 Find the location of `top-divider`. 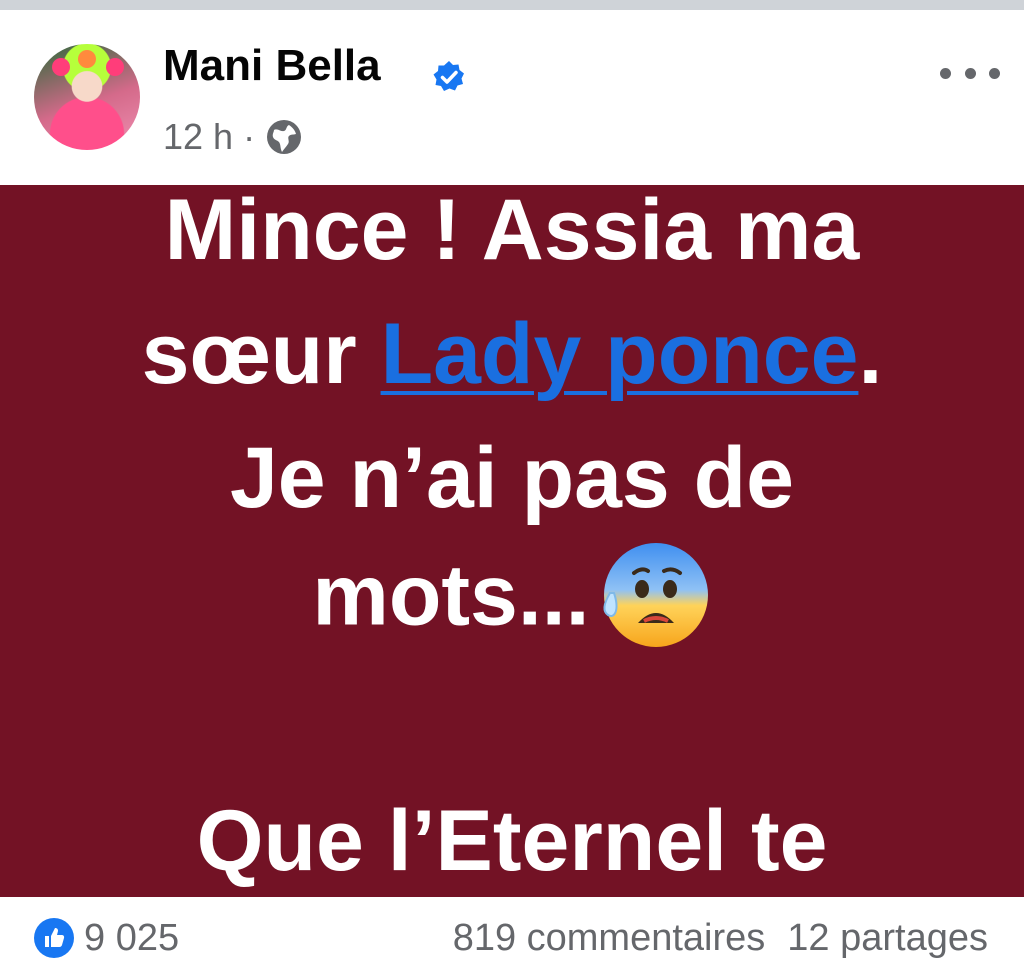

top-divider is located at coordinates (512, 5).